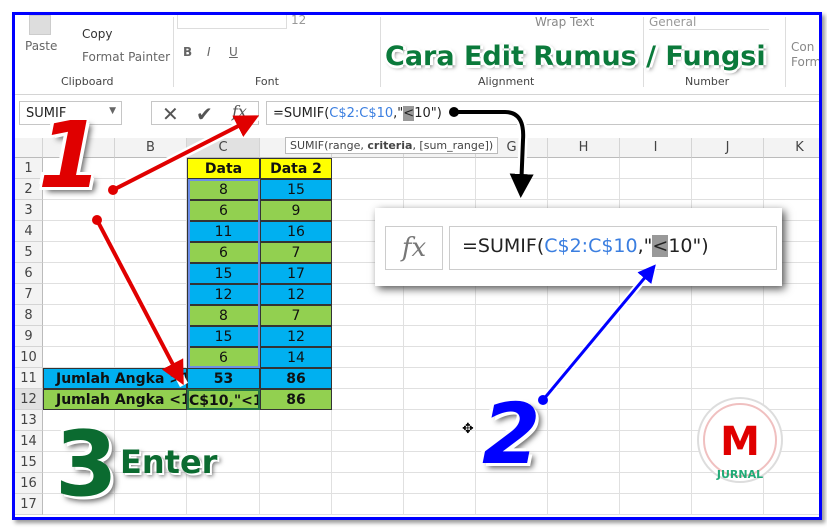  I want to click on step-1-label: 1, so click(70, 155).